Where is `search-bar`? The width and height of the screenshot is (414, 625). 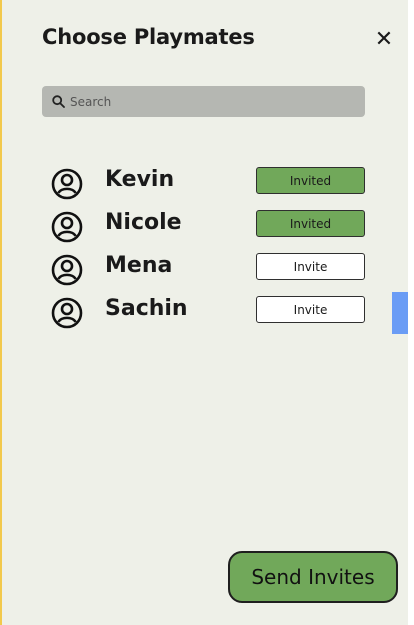
search-bar is located at coordinates (203, 101).